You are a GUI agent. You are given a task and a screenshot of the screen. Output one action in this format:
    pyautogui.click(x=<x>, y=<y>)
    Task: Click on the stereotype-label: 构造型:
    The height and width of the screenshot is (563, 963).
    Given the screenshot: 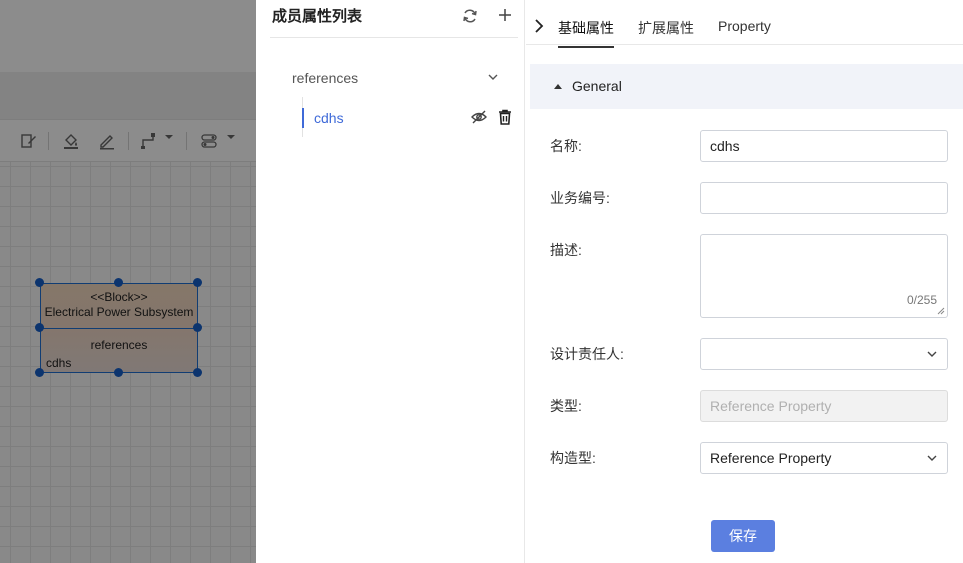 What is the action you would take?
    pyautogui.click(x=573, y=458)
    